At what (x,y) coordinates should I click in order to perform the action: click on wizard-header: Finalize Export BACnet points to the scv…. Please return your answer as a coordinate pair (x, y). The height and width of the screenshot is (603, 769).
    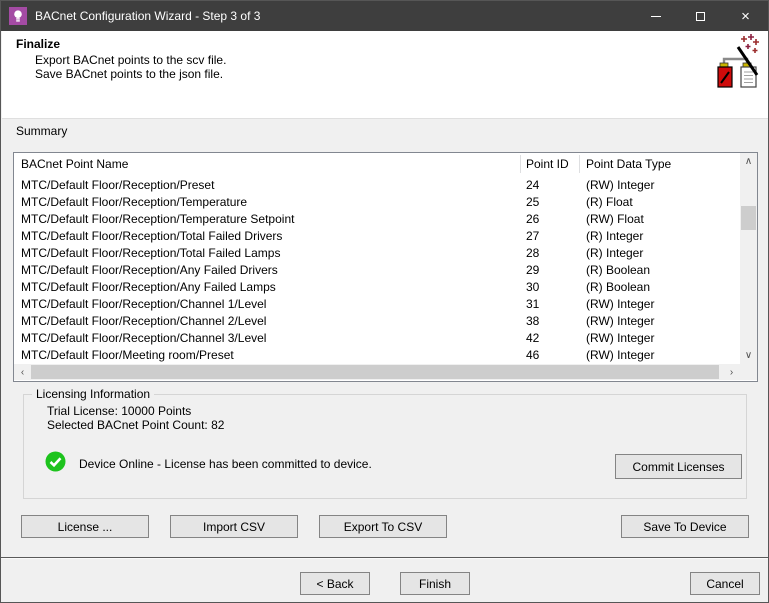
    Looking at the image, I should click on (385, 75).